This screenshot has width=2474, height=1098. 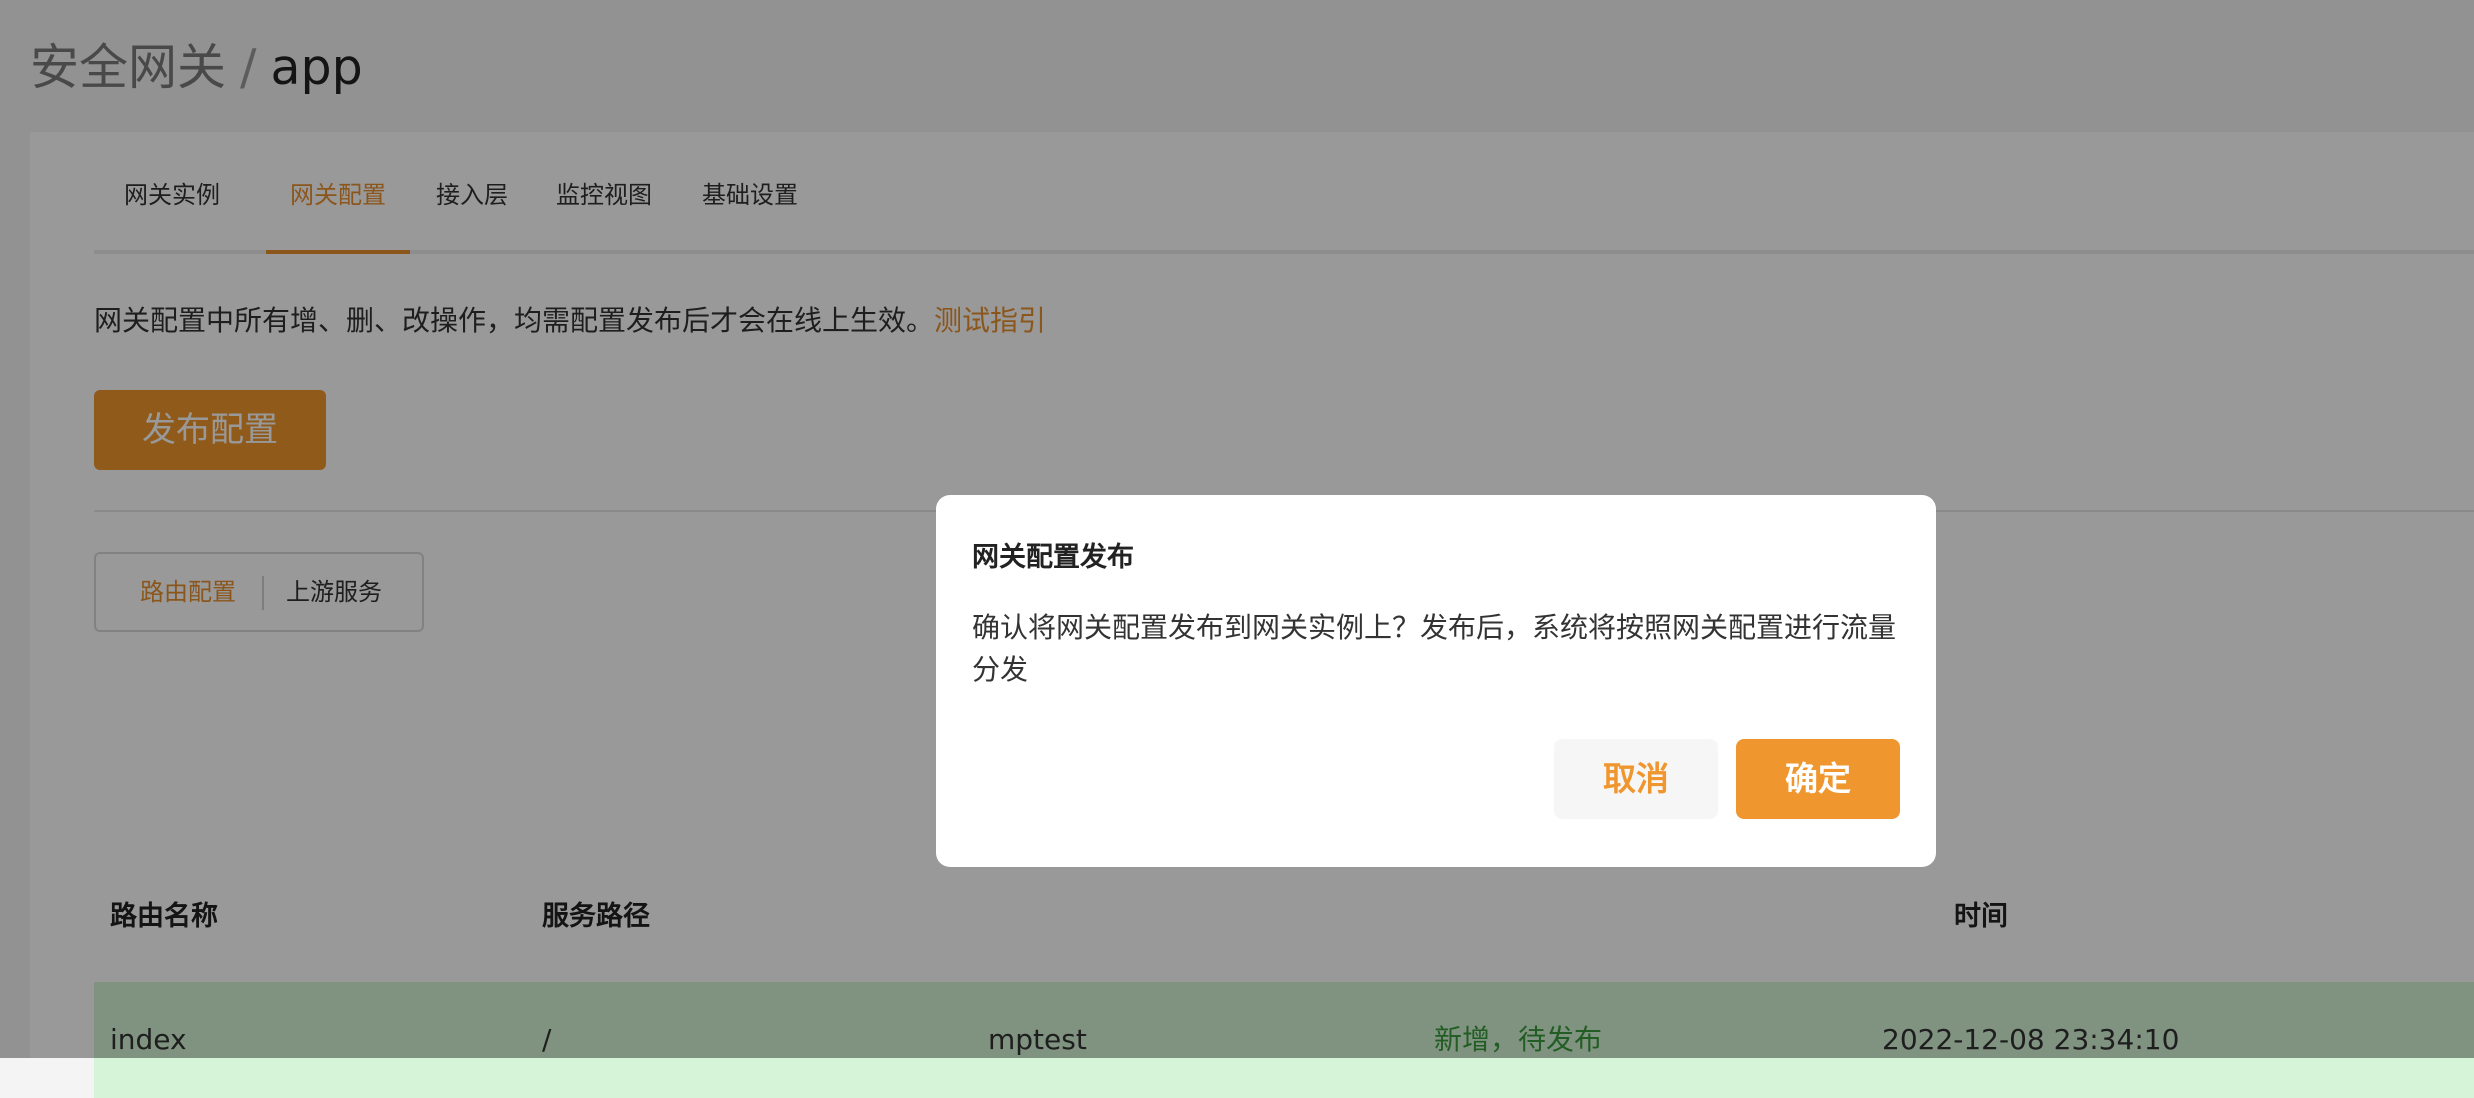 What do you see at coordinates (1636, 779) in the screenshot?
I see `cancel-button: 取消` at bounding box center [1636, 779].